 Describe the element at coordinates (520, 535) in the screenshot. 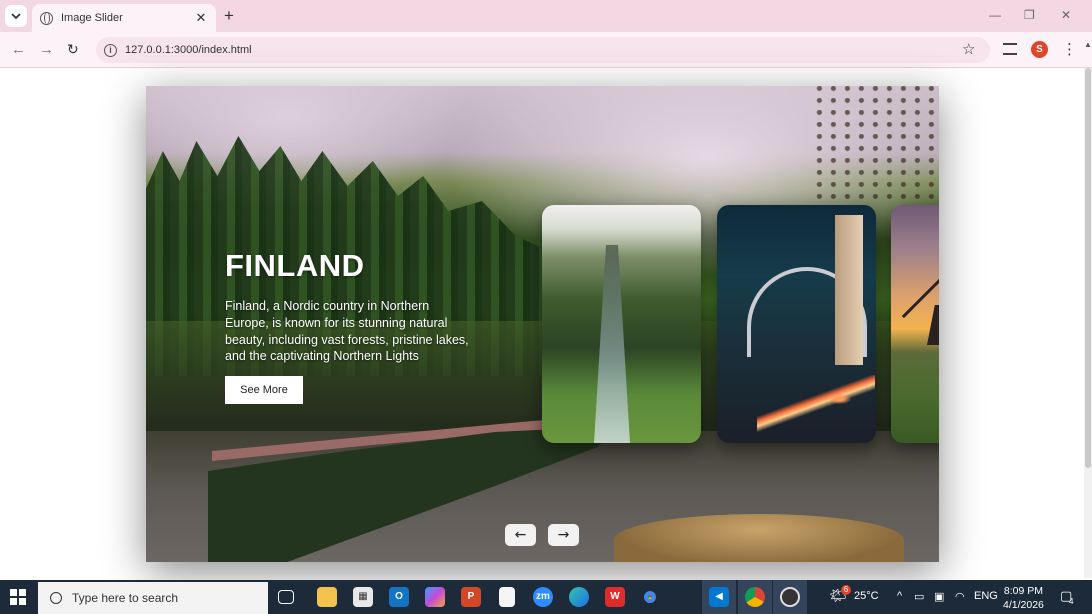

I see `prev-arrow-button: ←` at that location.